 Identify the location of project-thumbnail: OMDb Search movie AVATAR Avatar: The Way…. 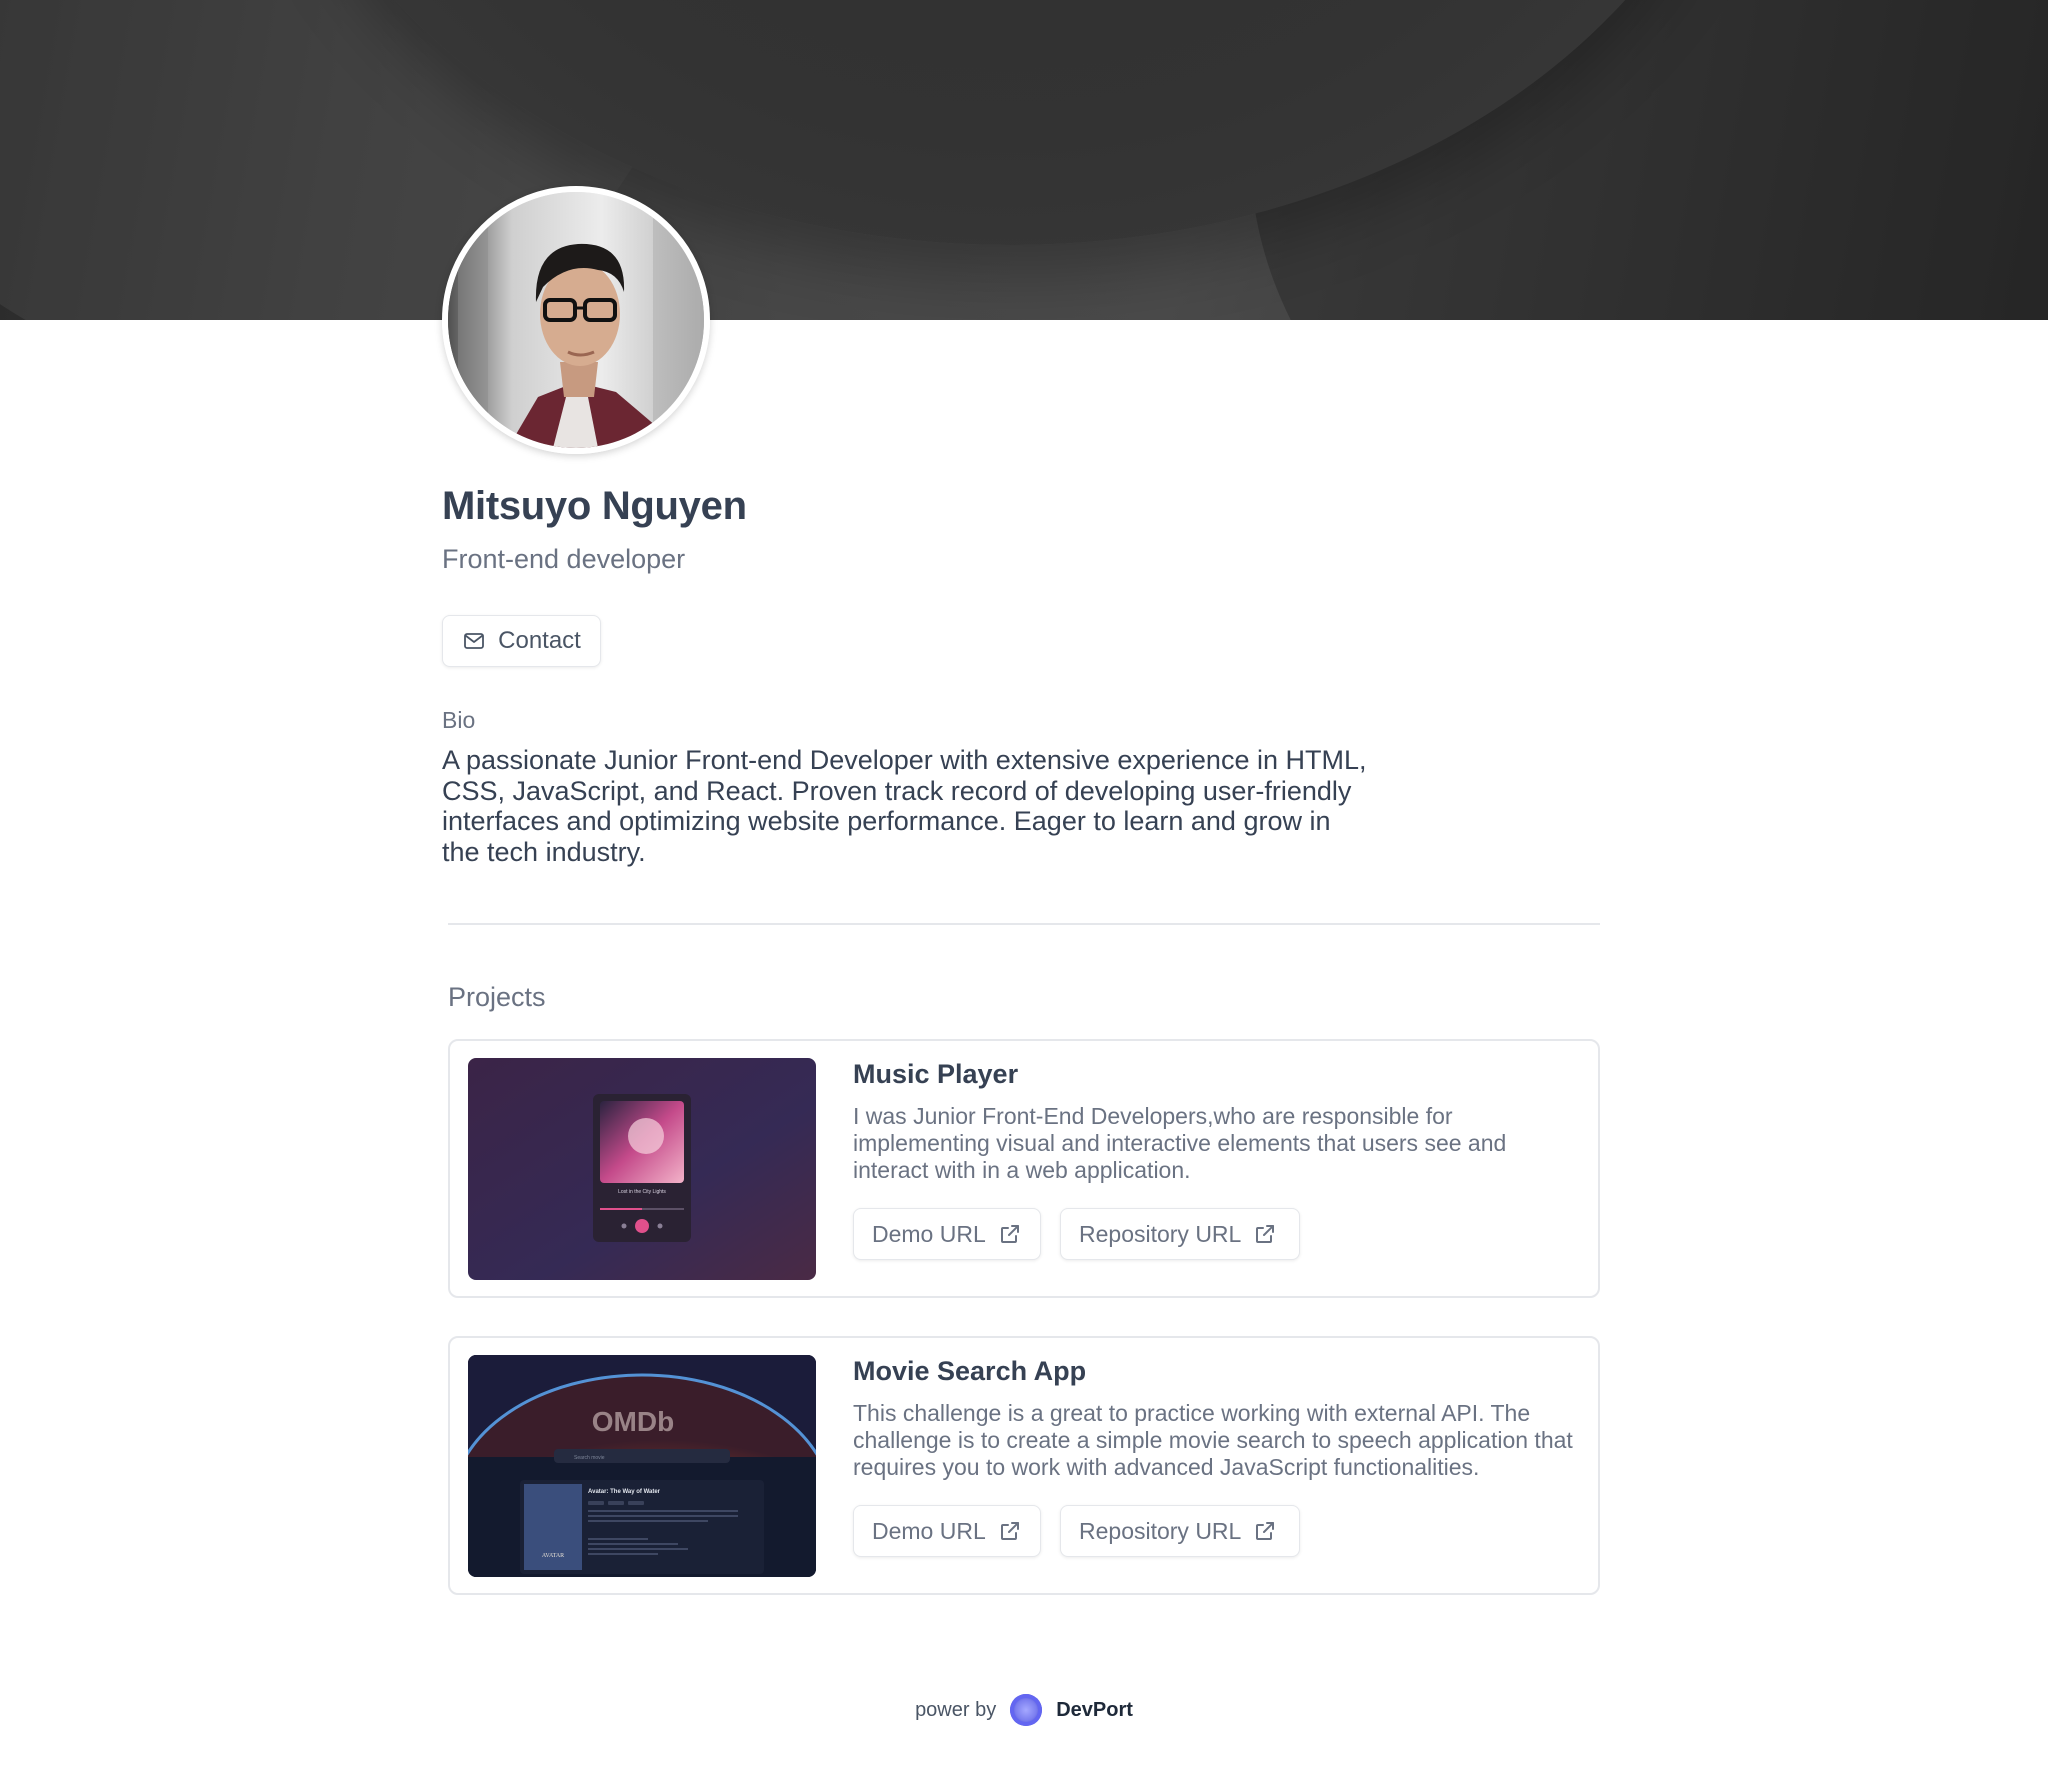
(642, 1466).